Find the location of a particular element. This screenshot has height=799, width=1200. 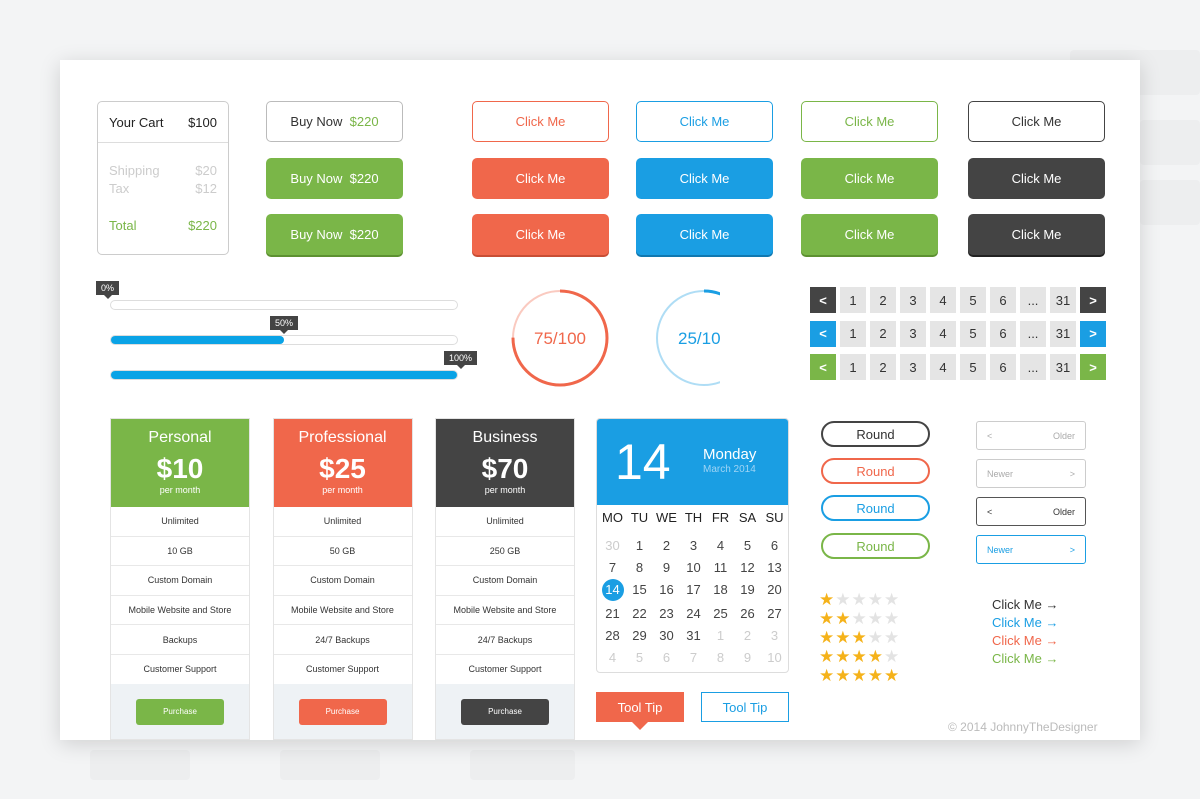

calendar-date: 15 is located at coordinates (639, 590).